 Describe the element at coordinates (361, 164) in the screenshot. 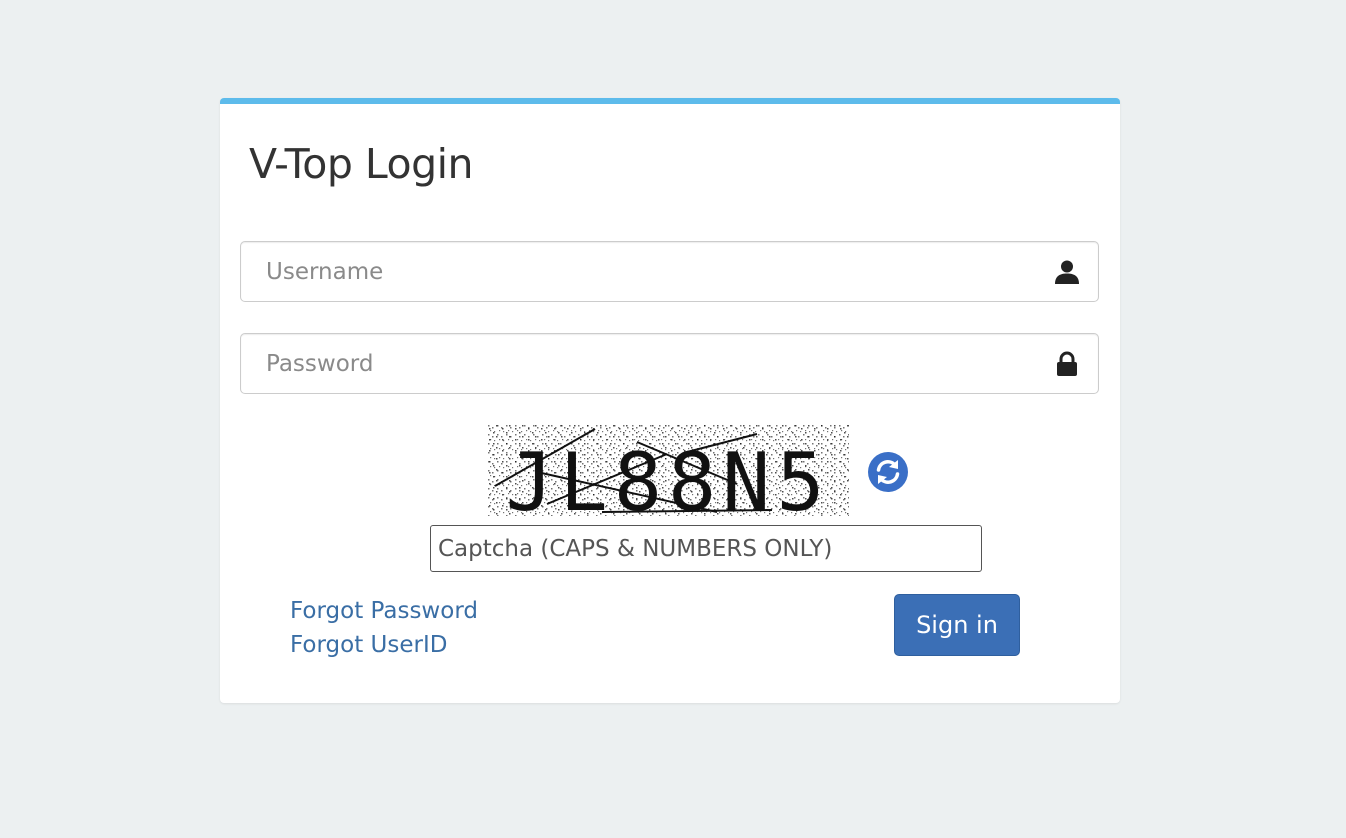

I see `page-title: V-Top Login` at that location.